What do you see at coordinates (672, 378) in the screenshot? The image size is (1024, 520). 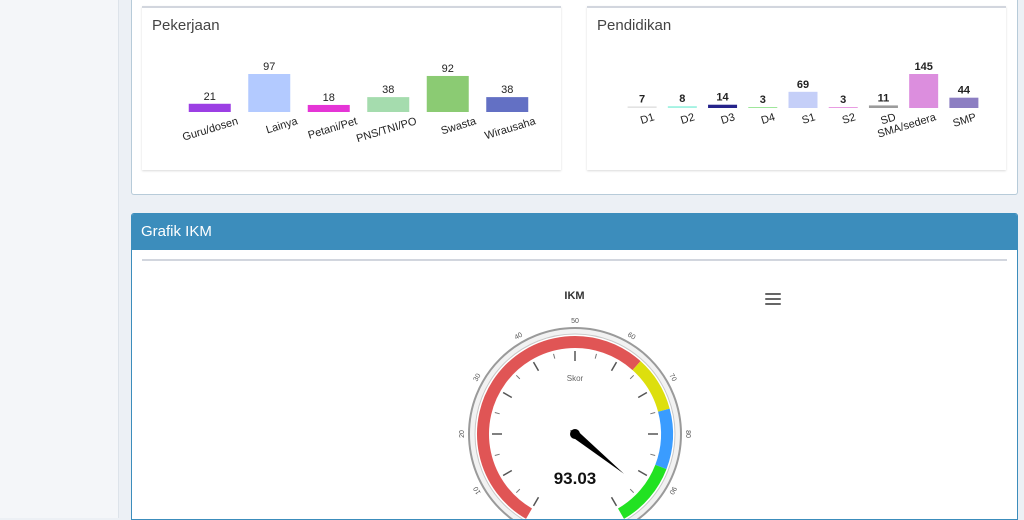 I see `tick-label: 70` at bounding box center [672, 378].